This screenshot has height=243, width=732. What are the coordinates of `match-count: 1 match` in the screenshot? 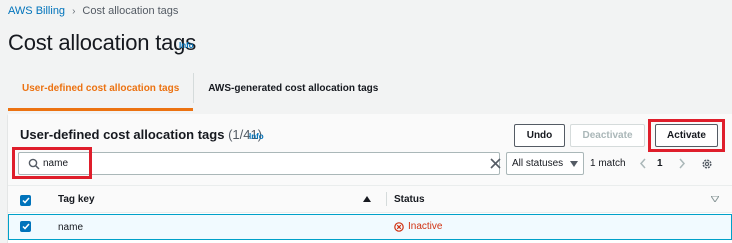 It's located at (608, 163).